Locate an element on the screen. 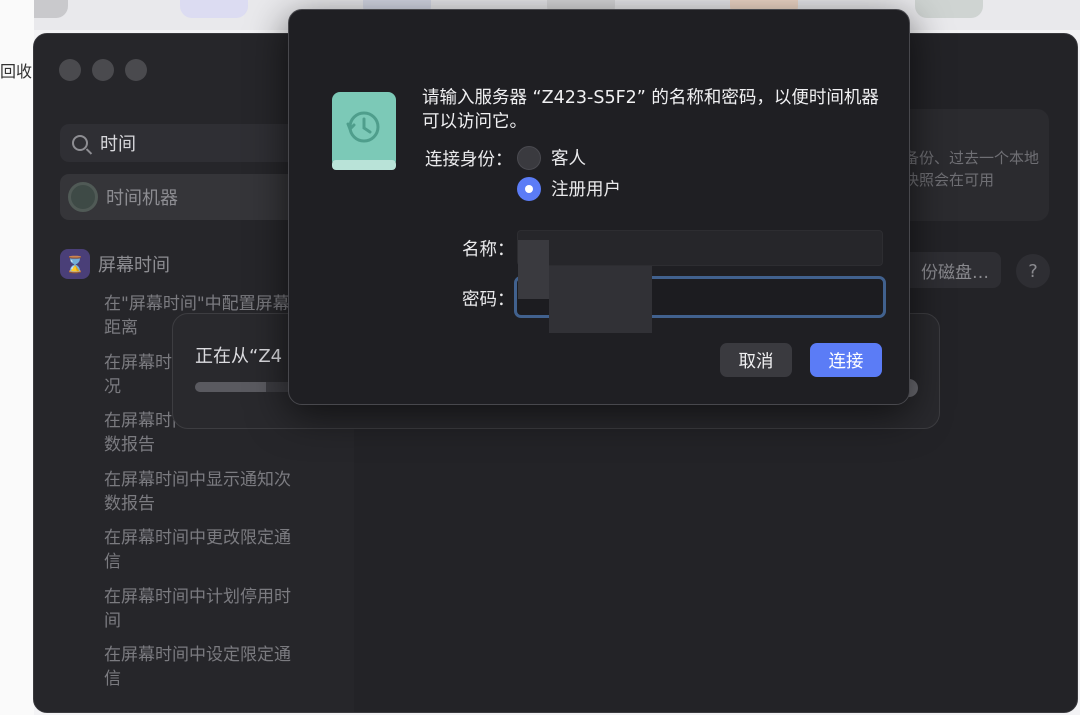 This screenshot has width=1080, height=715. name-field is located at coordinates (700, 248).